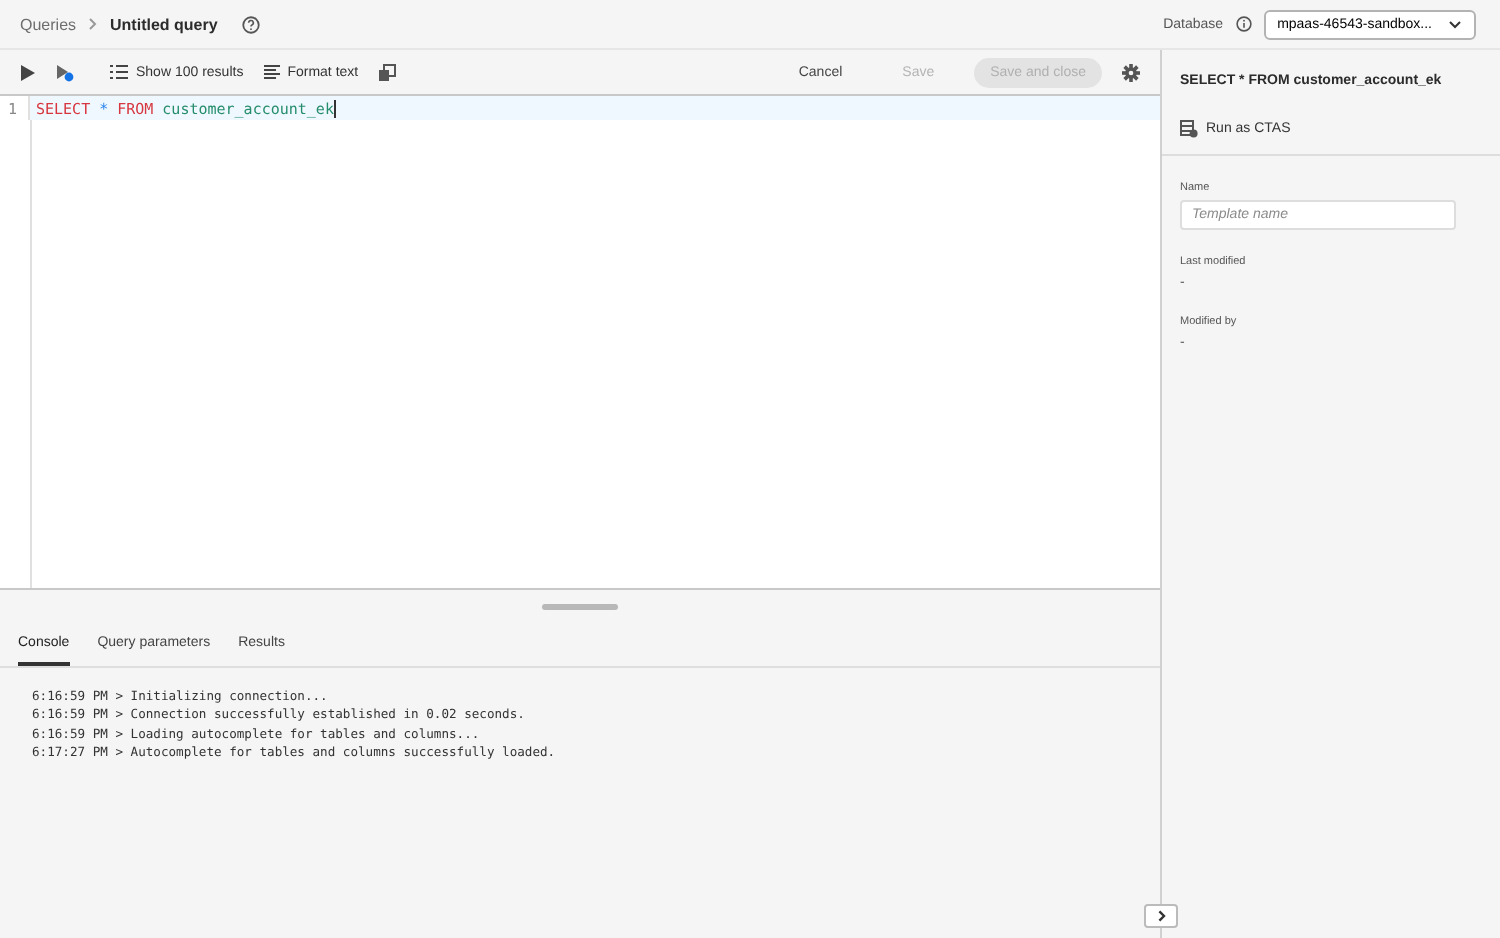 Image resolution: width=1500 pixels, height=938 pixels. I want to click on help-icon, so click(250, 24).